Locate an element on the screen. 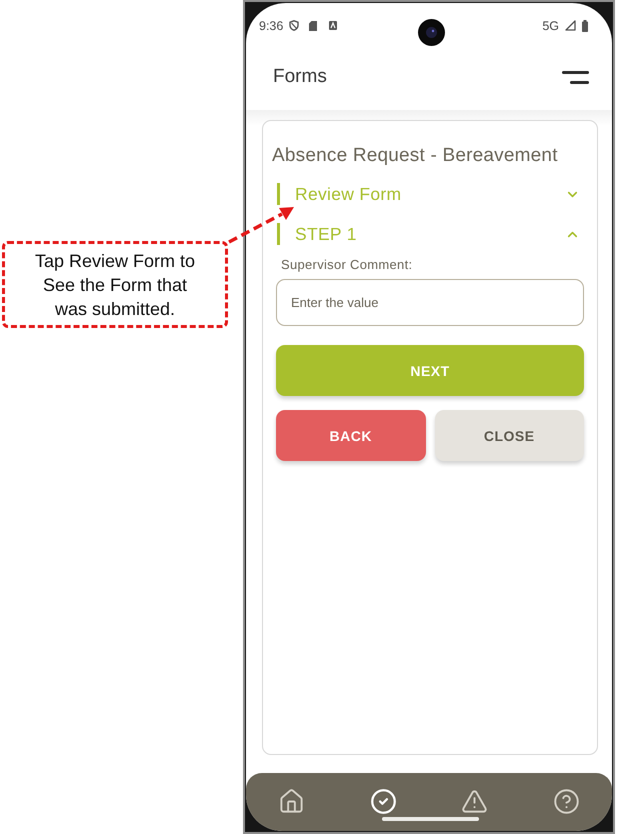  page-title: Forms is located at coordinates (300, 77).